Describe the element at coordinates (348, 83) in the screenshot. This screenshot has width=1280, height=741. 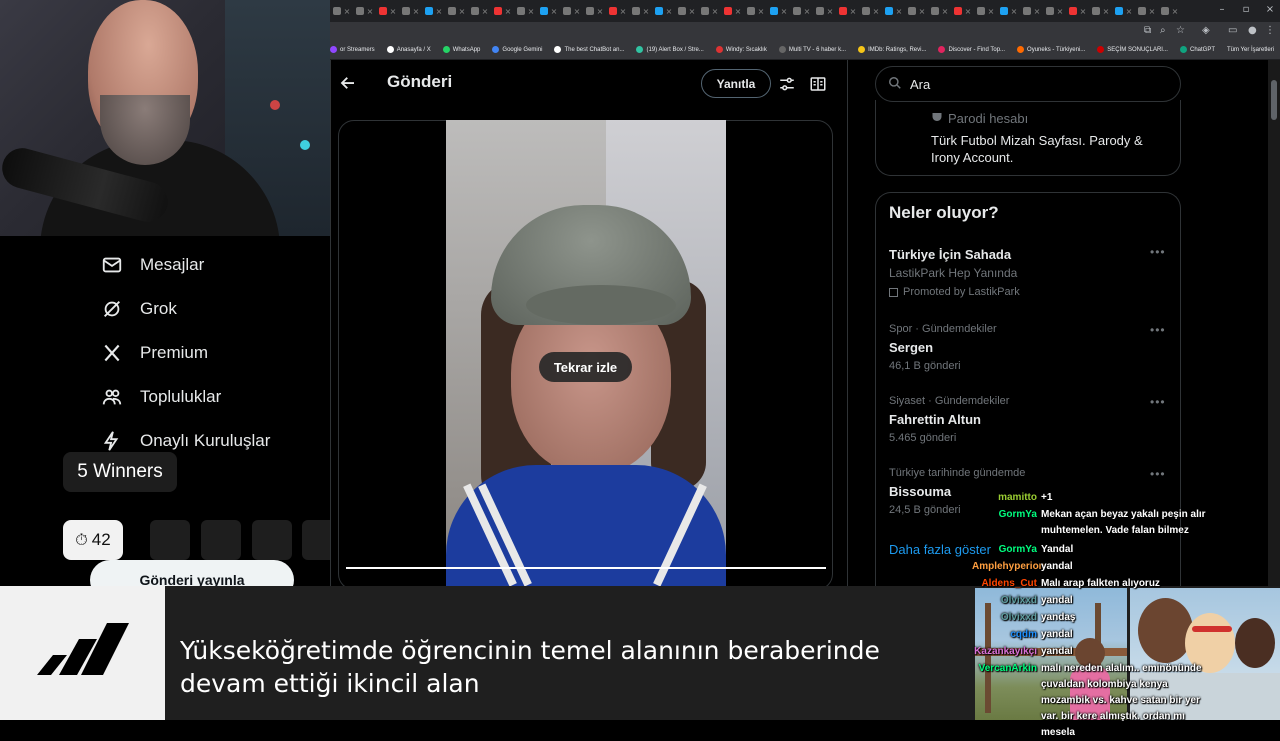
I see `back-arrow-icon` at that location.